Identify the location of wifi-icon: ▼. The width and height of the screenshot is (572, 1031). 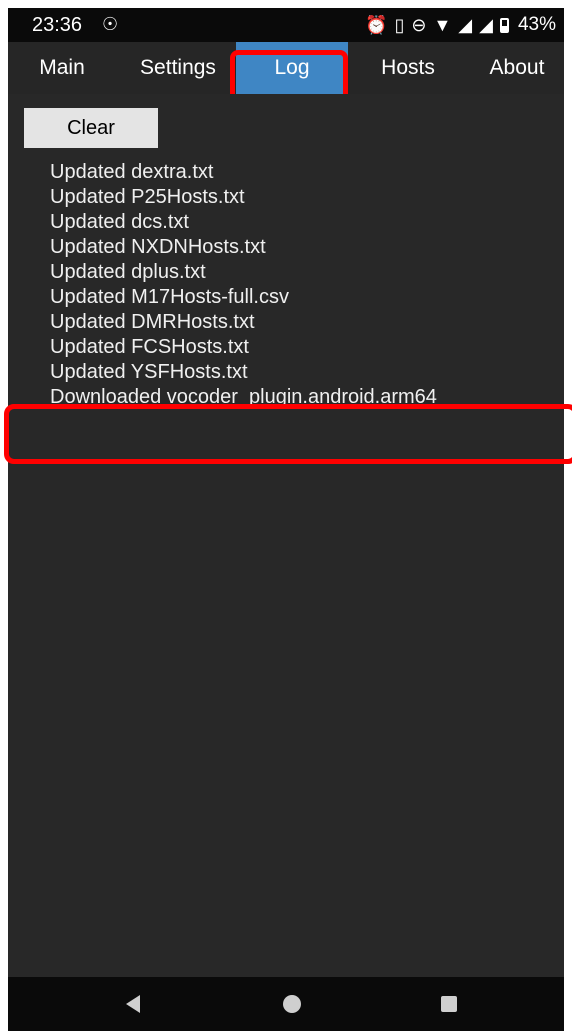
(442, 24).